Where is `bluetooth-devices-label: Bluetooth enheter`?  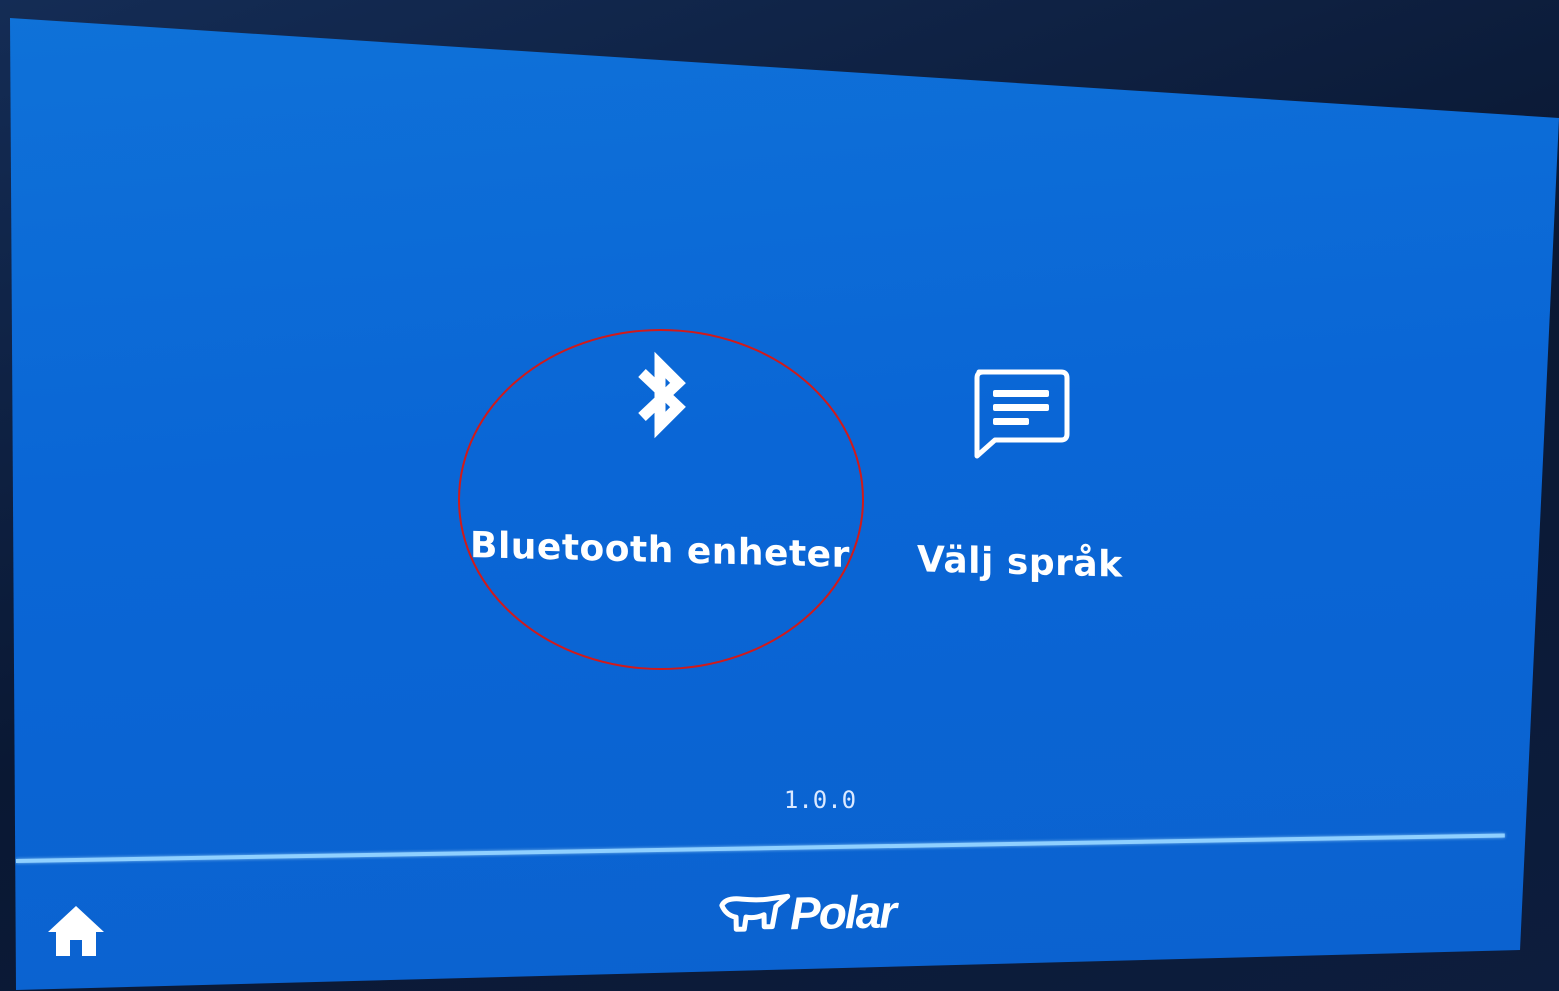
bluetooth-devices-label: Bluetooth enheter is located at coordinates (660, 550).